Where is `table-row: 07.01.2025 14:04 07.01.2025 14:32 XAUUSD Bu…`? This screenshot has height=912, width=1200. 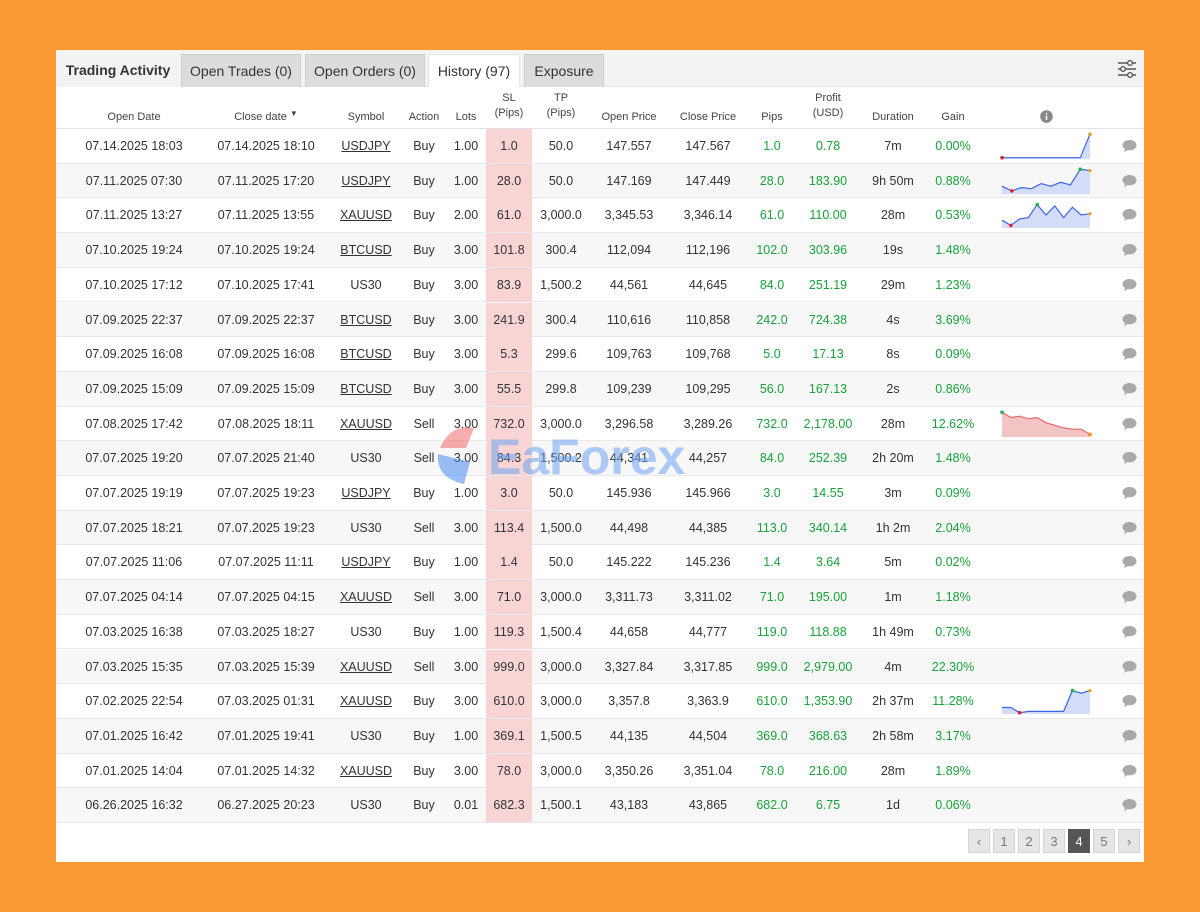 table-row: 07.01.2025 14:04 07.01.2025 14:32 XAUUSD Bu… is located at coordinates (600, 771).